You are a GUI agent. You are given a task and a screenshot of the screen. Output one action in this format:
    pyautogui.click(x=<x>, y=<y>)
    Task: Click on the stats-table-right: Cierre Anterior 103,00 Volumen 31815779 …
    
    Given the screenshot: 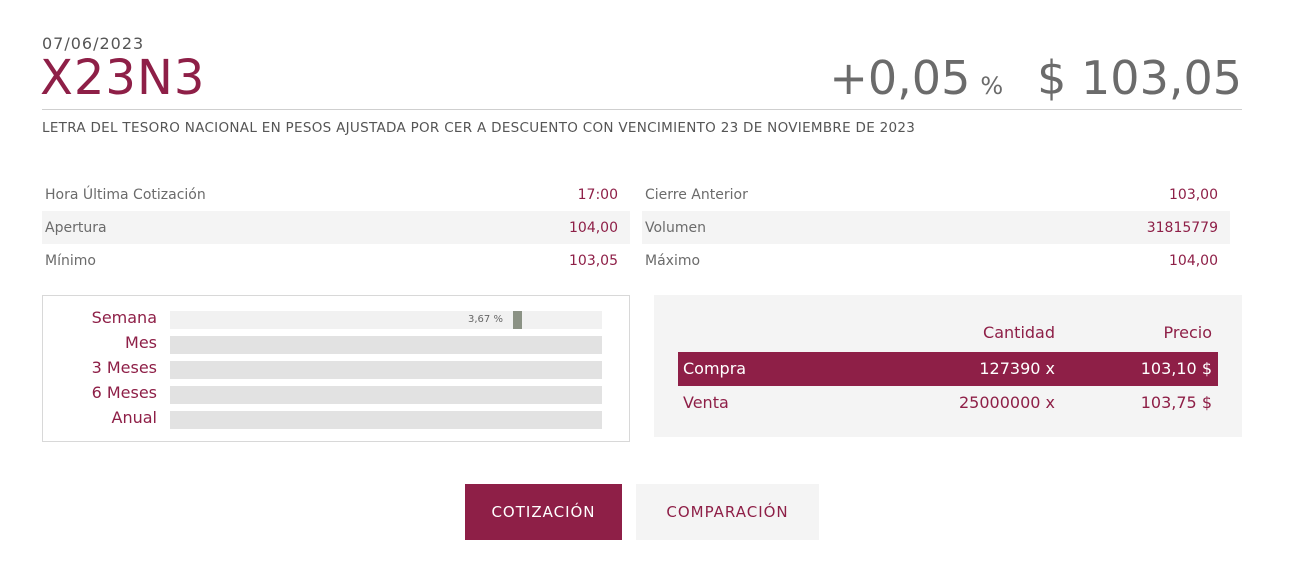 What is the action you would take?
    pyautogui.click(x=936, y=227)
    